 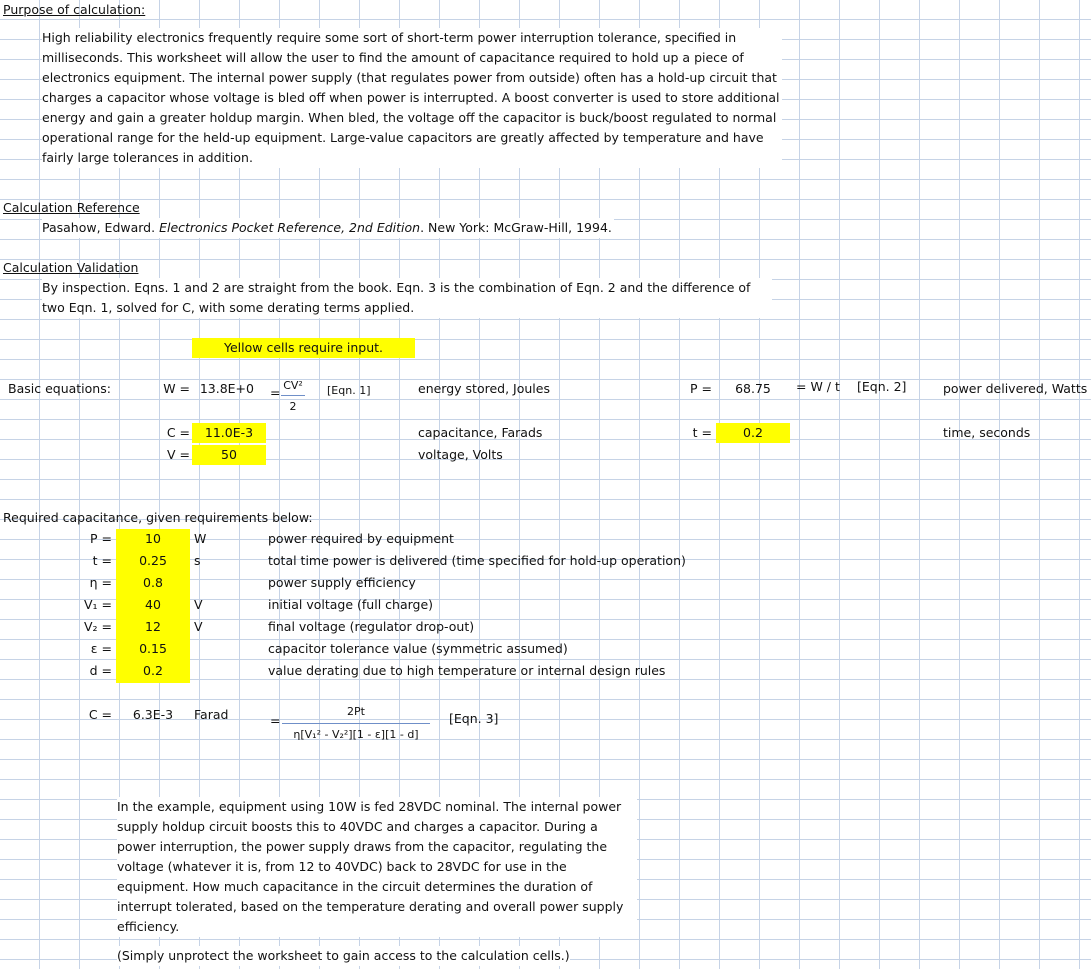 What do you see at coordinates (293, 385) in the screenshot?
I see `eq1-numerator: CV²` at bounding box center [293, 385].